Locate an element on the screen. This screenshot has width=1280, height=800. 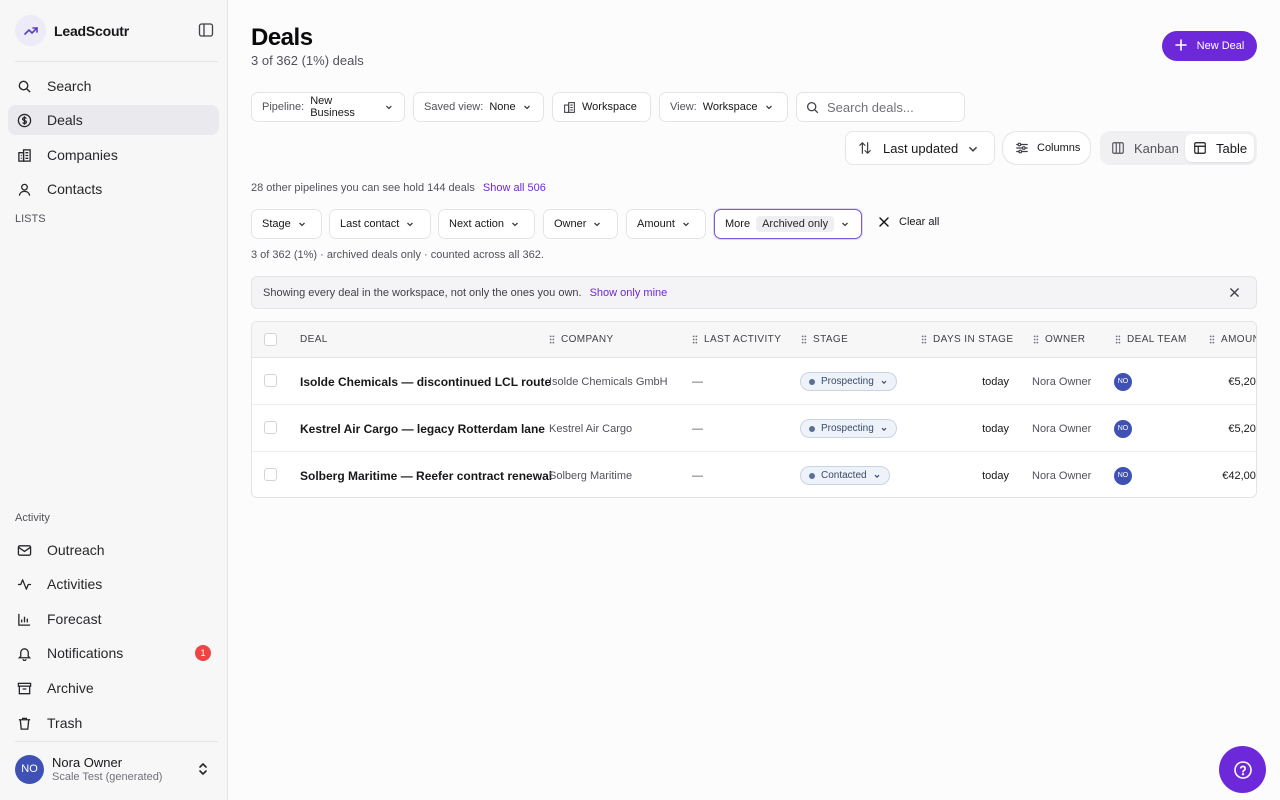
column-header-stage: STAGE is located at coordinates (824, 339).